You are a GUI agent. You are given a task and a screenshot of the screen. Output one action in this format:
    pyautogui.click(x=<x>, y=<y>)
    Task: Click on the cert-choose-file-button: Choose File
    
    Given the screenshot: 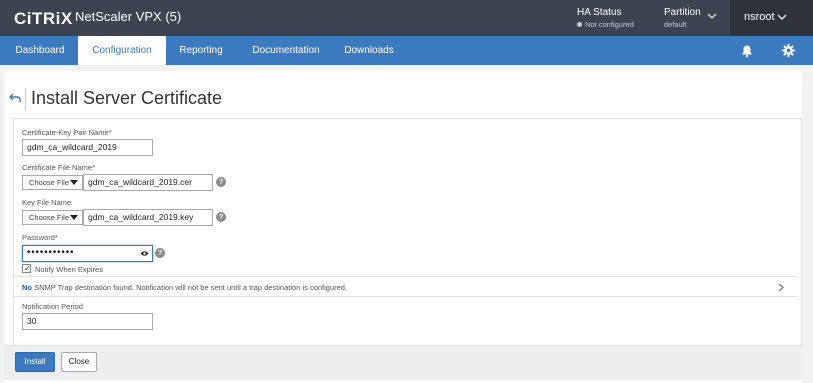 What is the action you would take?
    pyautogui.click(x=52, y=182)
    